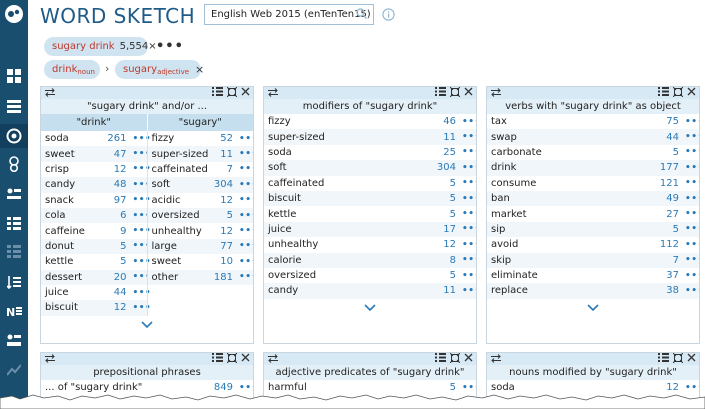 The width and height of the screenshot is (705, 409). I want to click on collocate-word: tax, so click(576, 121).